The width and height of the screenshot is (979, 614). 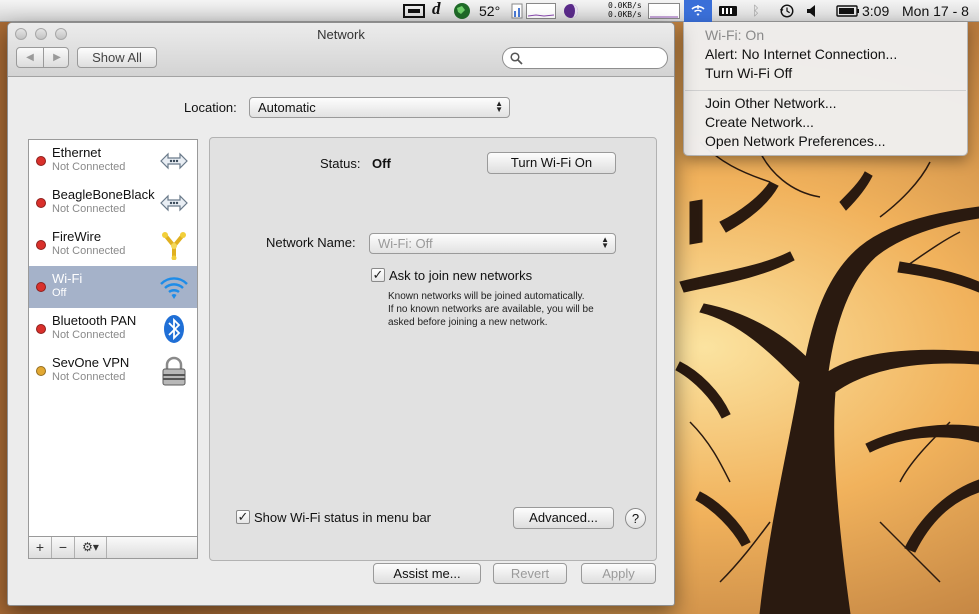 What do you see at coordinates (57, 57) in the screenshot?
I see `forward-button: ▶` at bounding box center [57, 57].